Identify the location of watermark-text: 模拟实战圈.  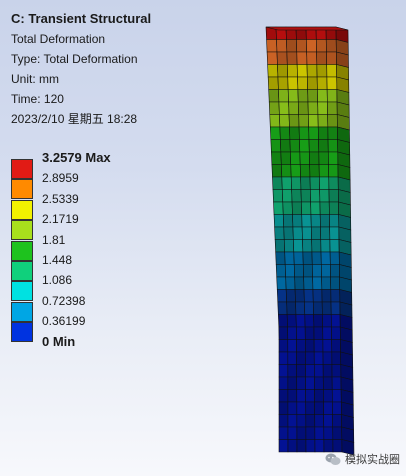
(372, 460).